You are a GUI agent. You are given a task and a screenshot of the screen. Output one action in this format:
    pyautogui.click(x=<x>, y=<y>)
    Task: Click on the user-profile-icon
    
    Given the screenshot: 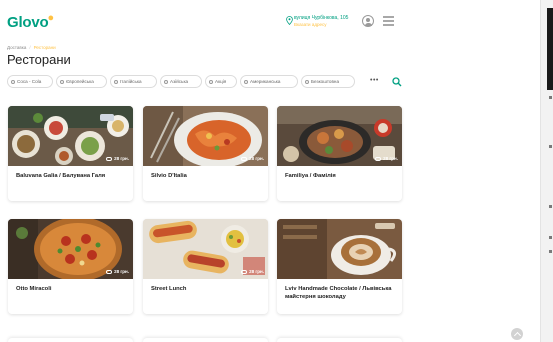 What is the action you would take?
    pyautogui.click(x=368, y=21)
    